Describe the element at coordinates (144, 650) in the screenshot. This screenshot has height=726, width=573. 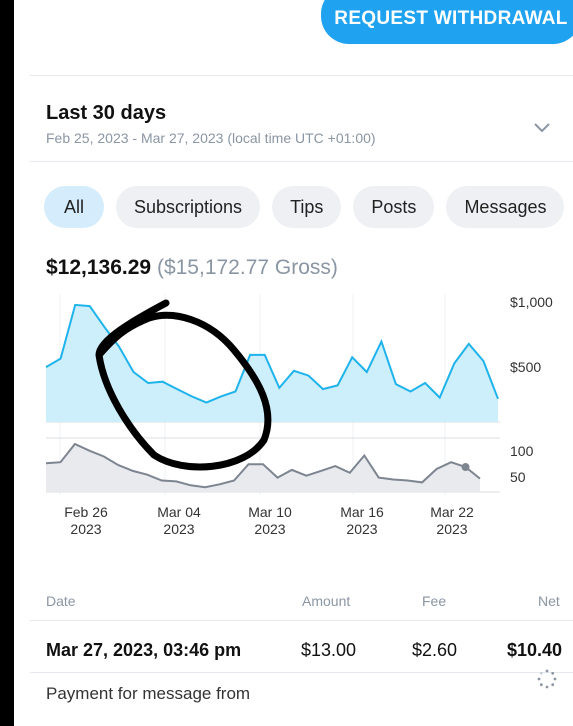
I see `tx-date: Mar 27, 2023, 03:46 pm` at that location.